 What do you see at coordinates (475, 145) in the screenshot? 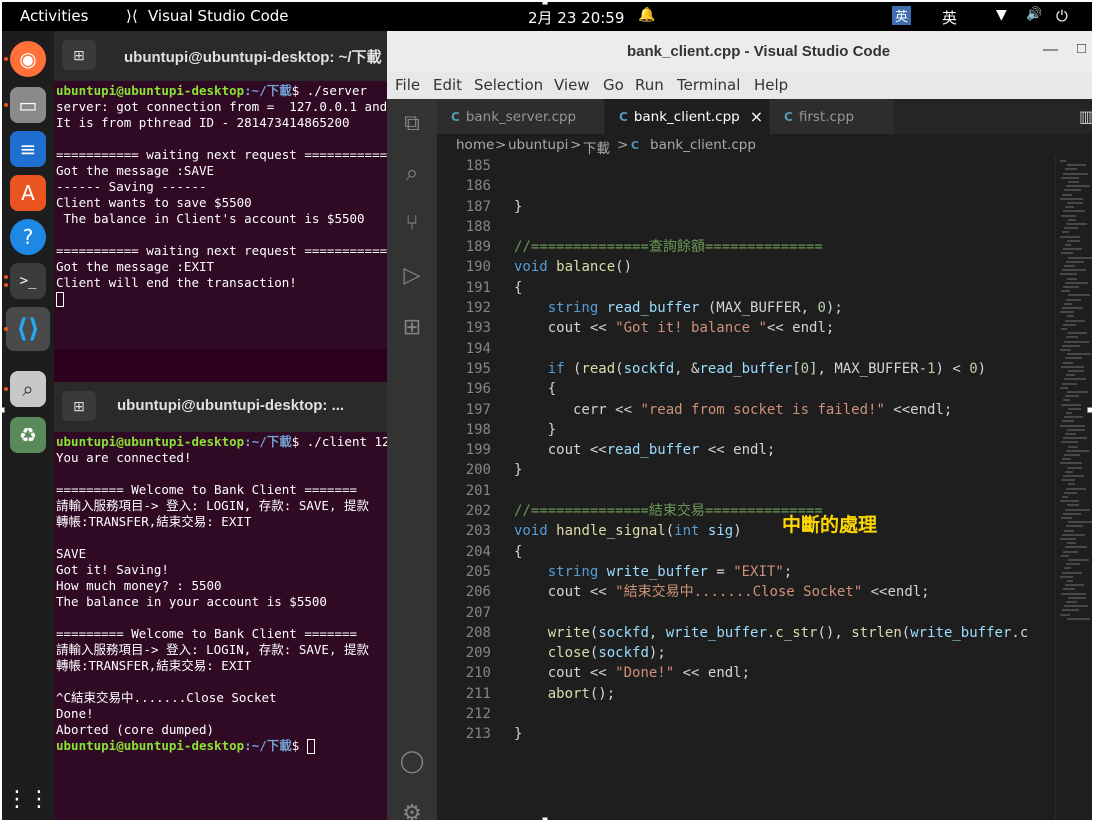
I see `breadcrumb-item: home` at bounding box center [475, 145].